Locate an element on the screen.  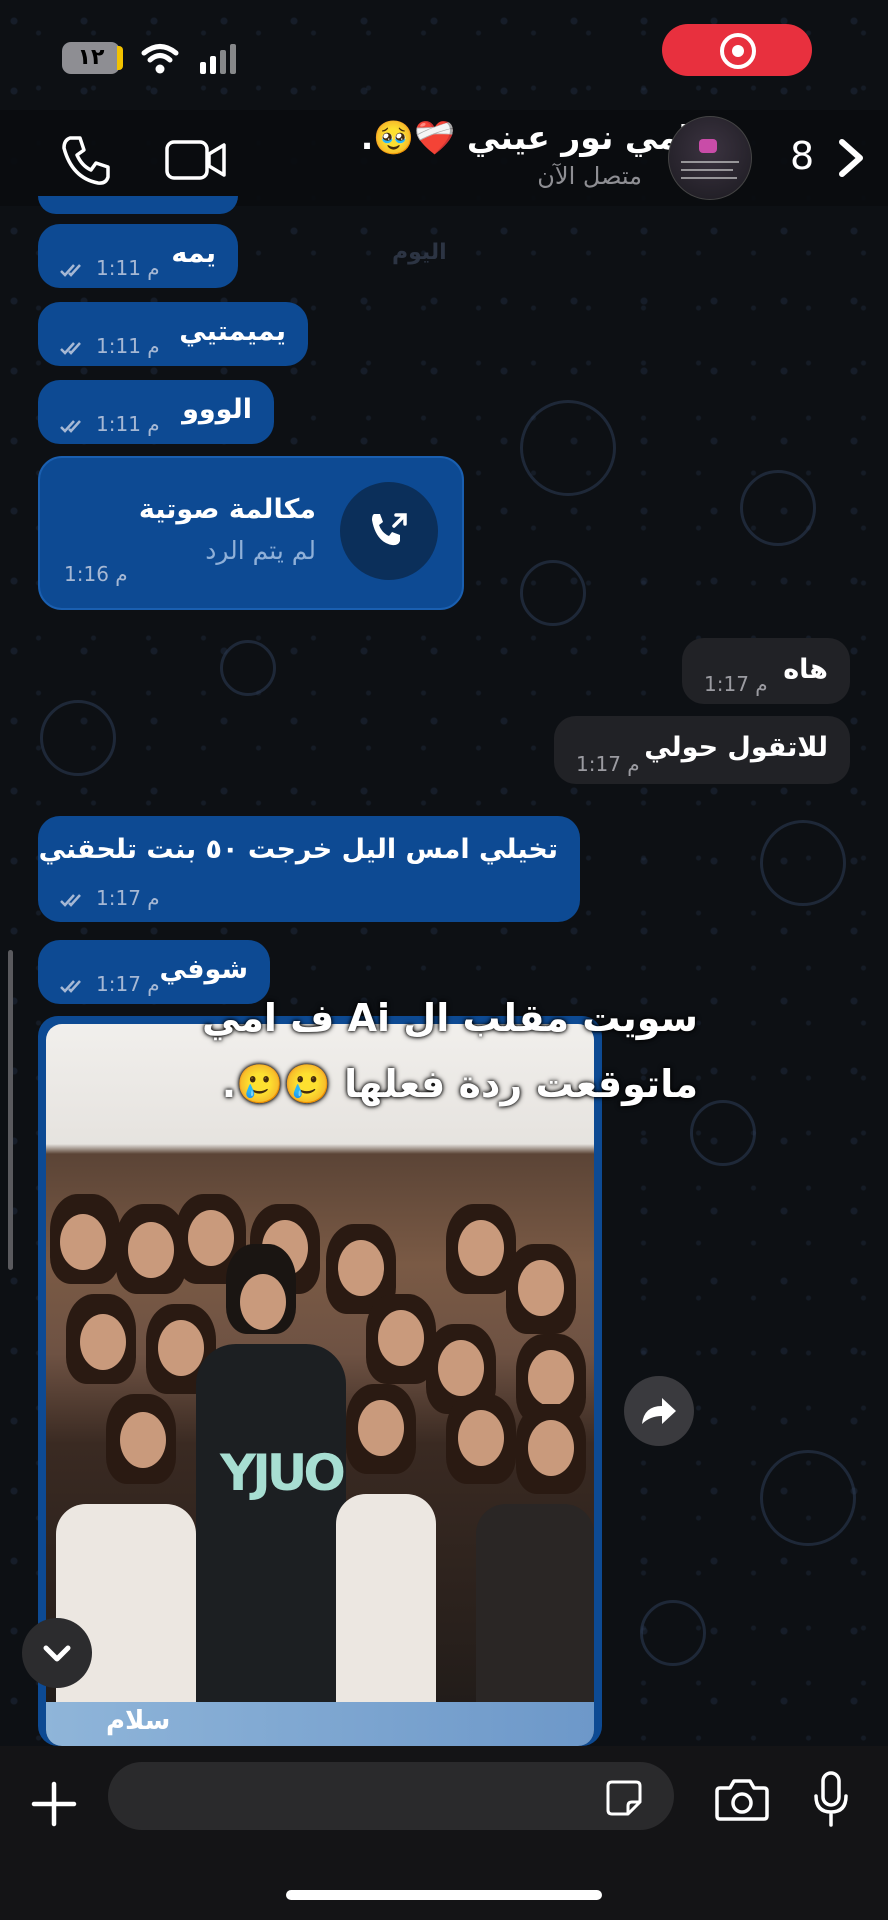
status-bar: ١٢ is located at coordinates (444, 55).